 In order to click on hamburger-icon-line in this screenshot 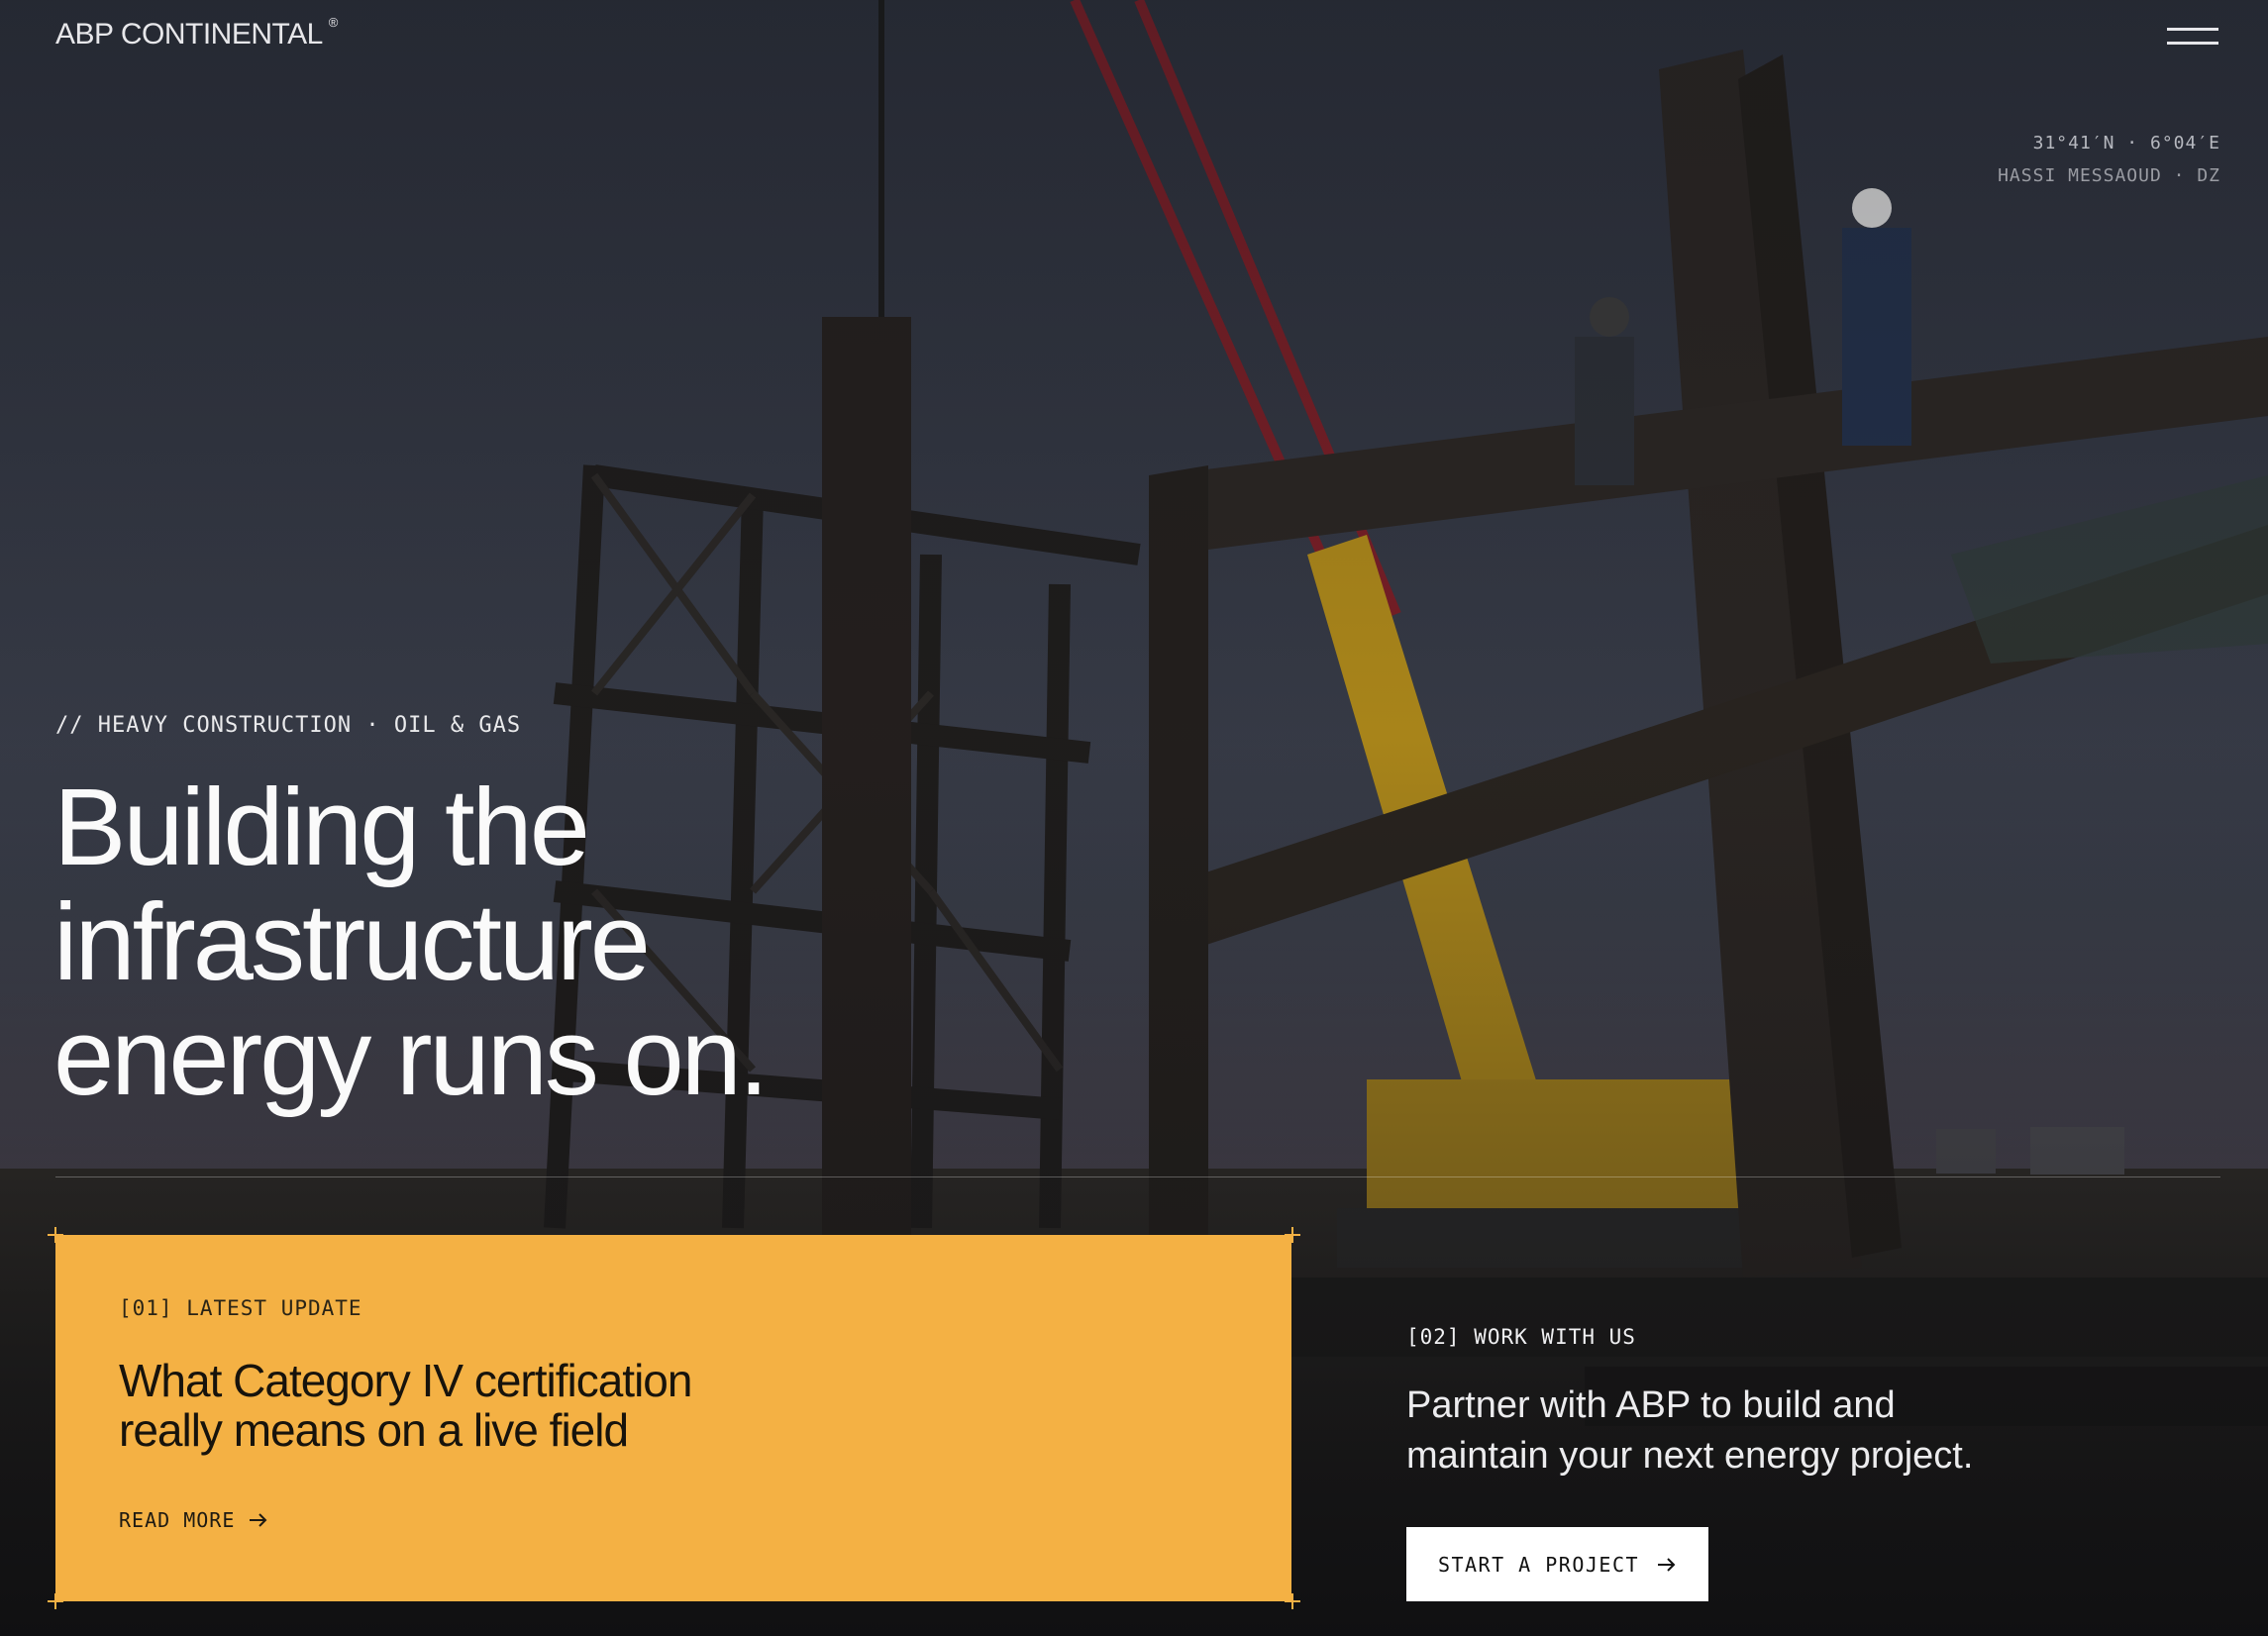, I will do `click(2192, 43)`.